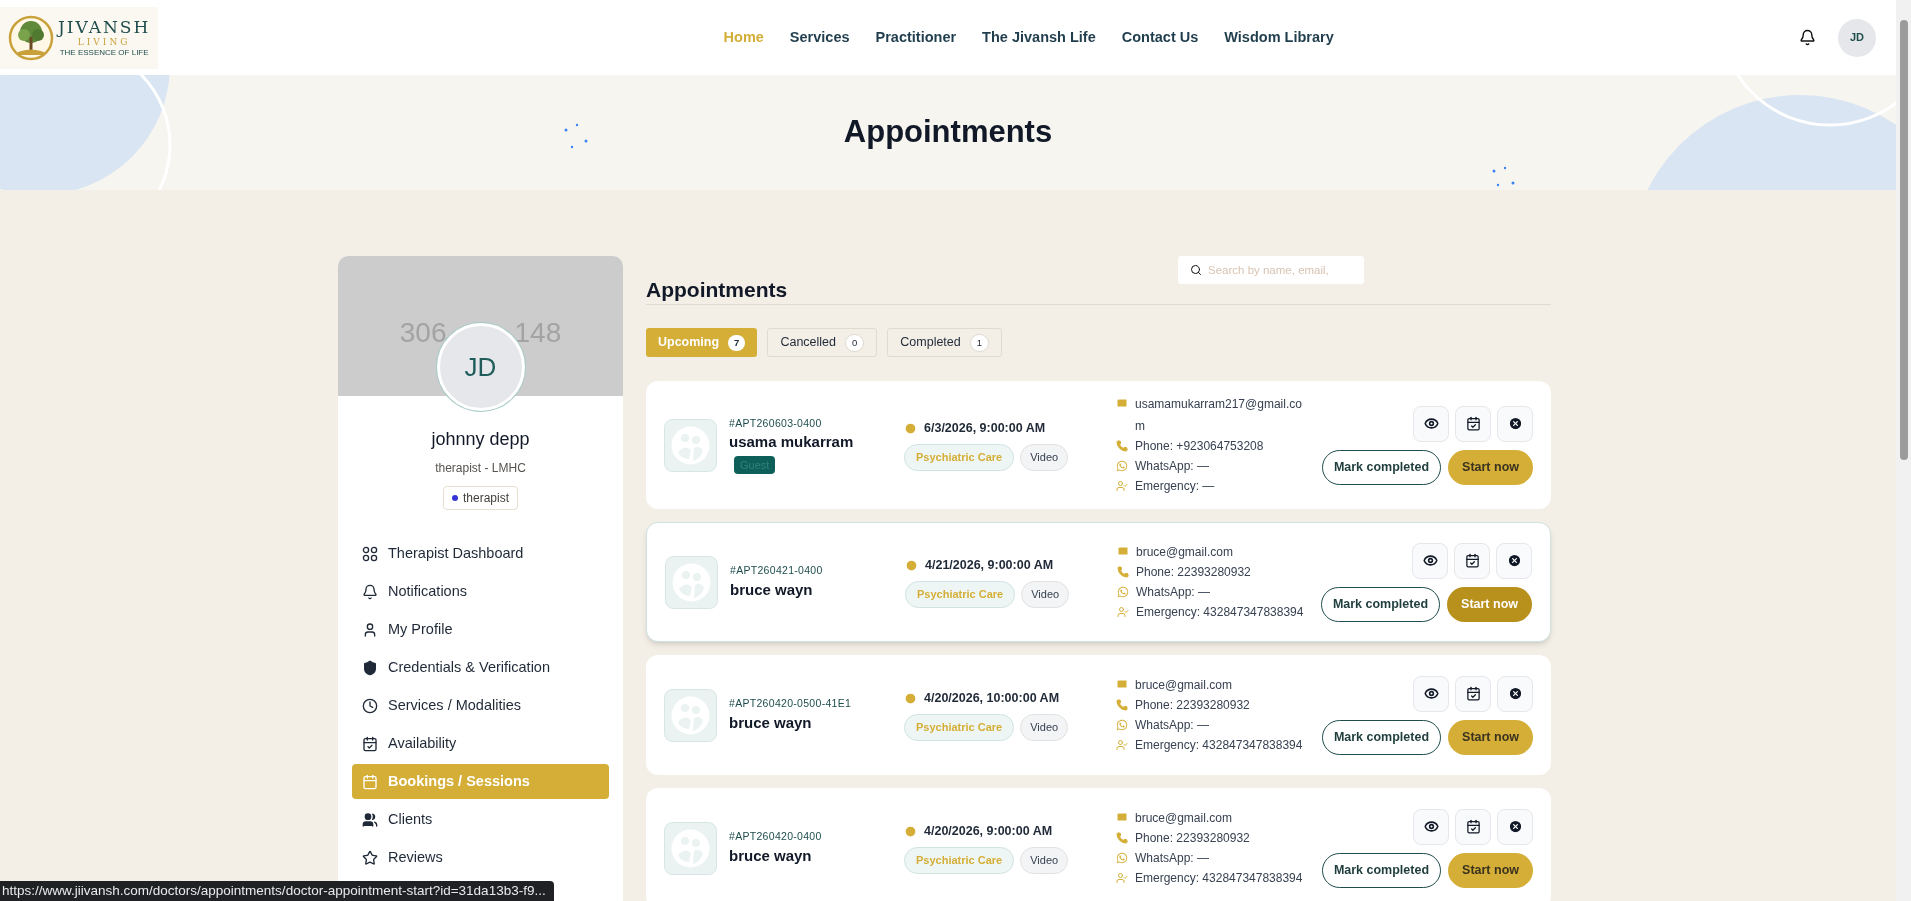 The image size is (1911, 901). Describe the element at coordinates (1271, 270) in the screenshot. I see `search-field: Search by name, email,` at that location.